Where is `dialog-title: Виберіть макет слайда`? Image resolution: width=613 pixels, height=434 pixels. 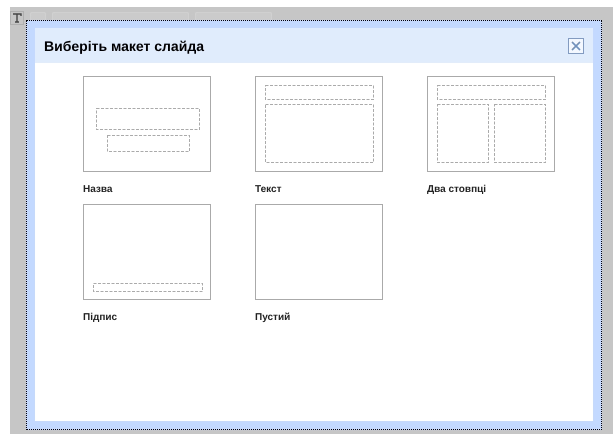 dialog-title: Виберіть макет слайда is located at coordinates (124, 46).